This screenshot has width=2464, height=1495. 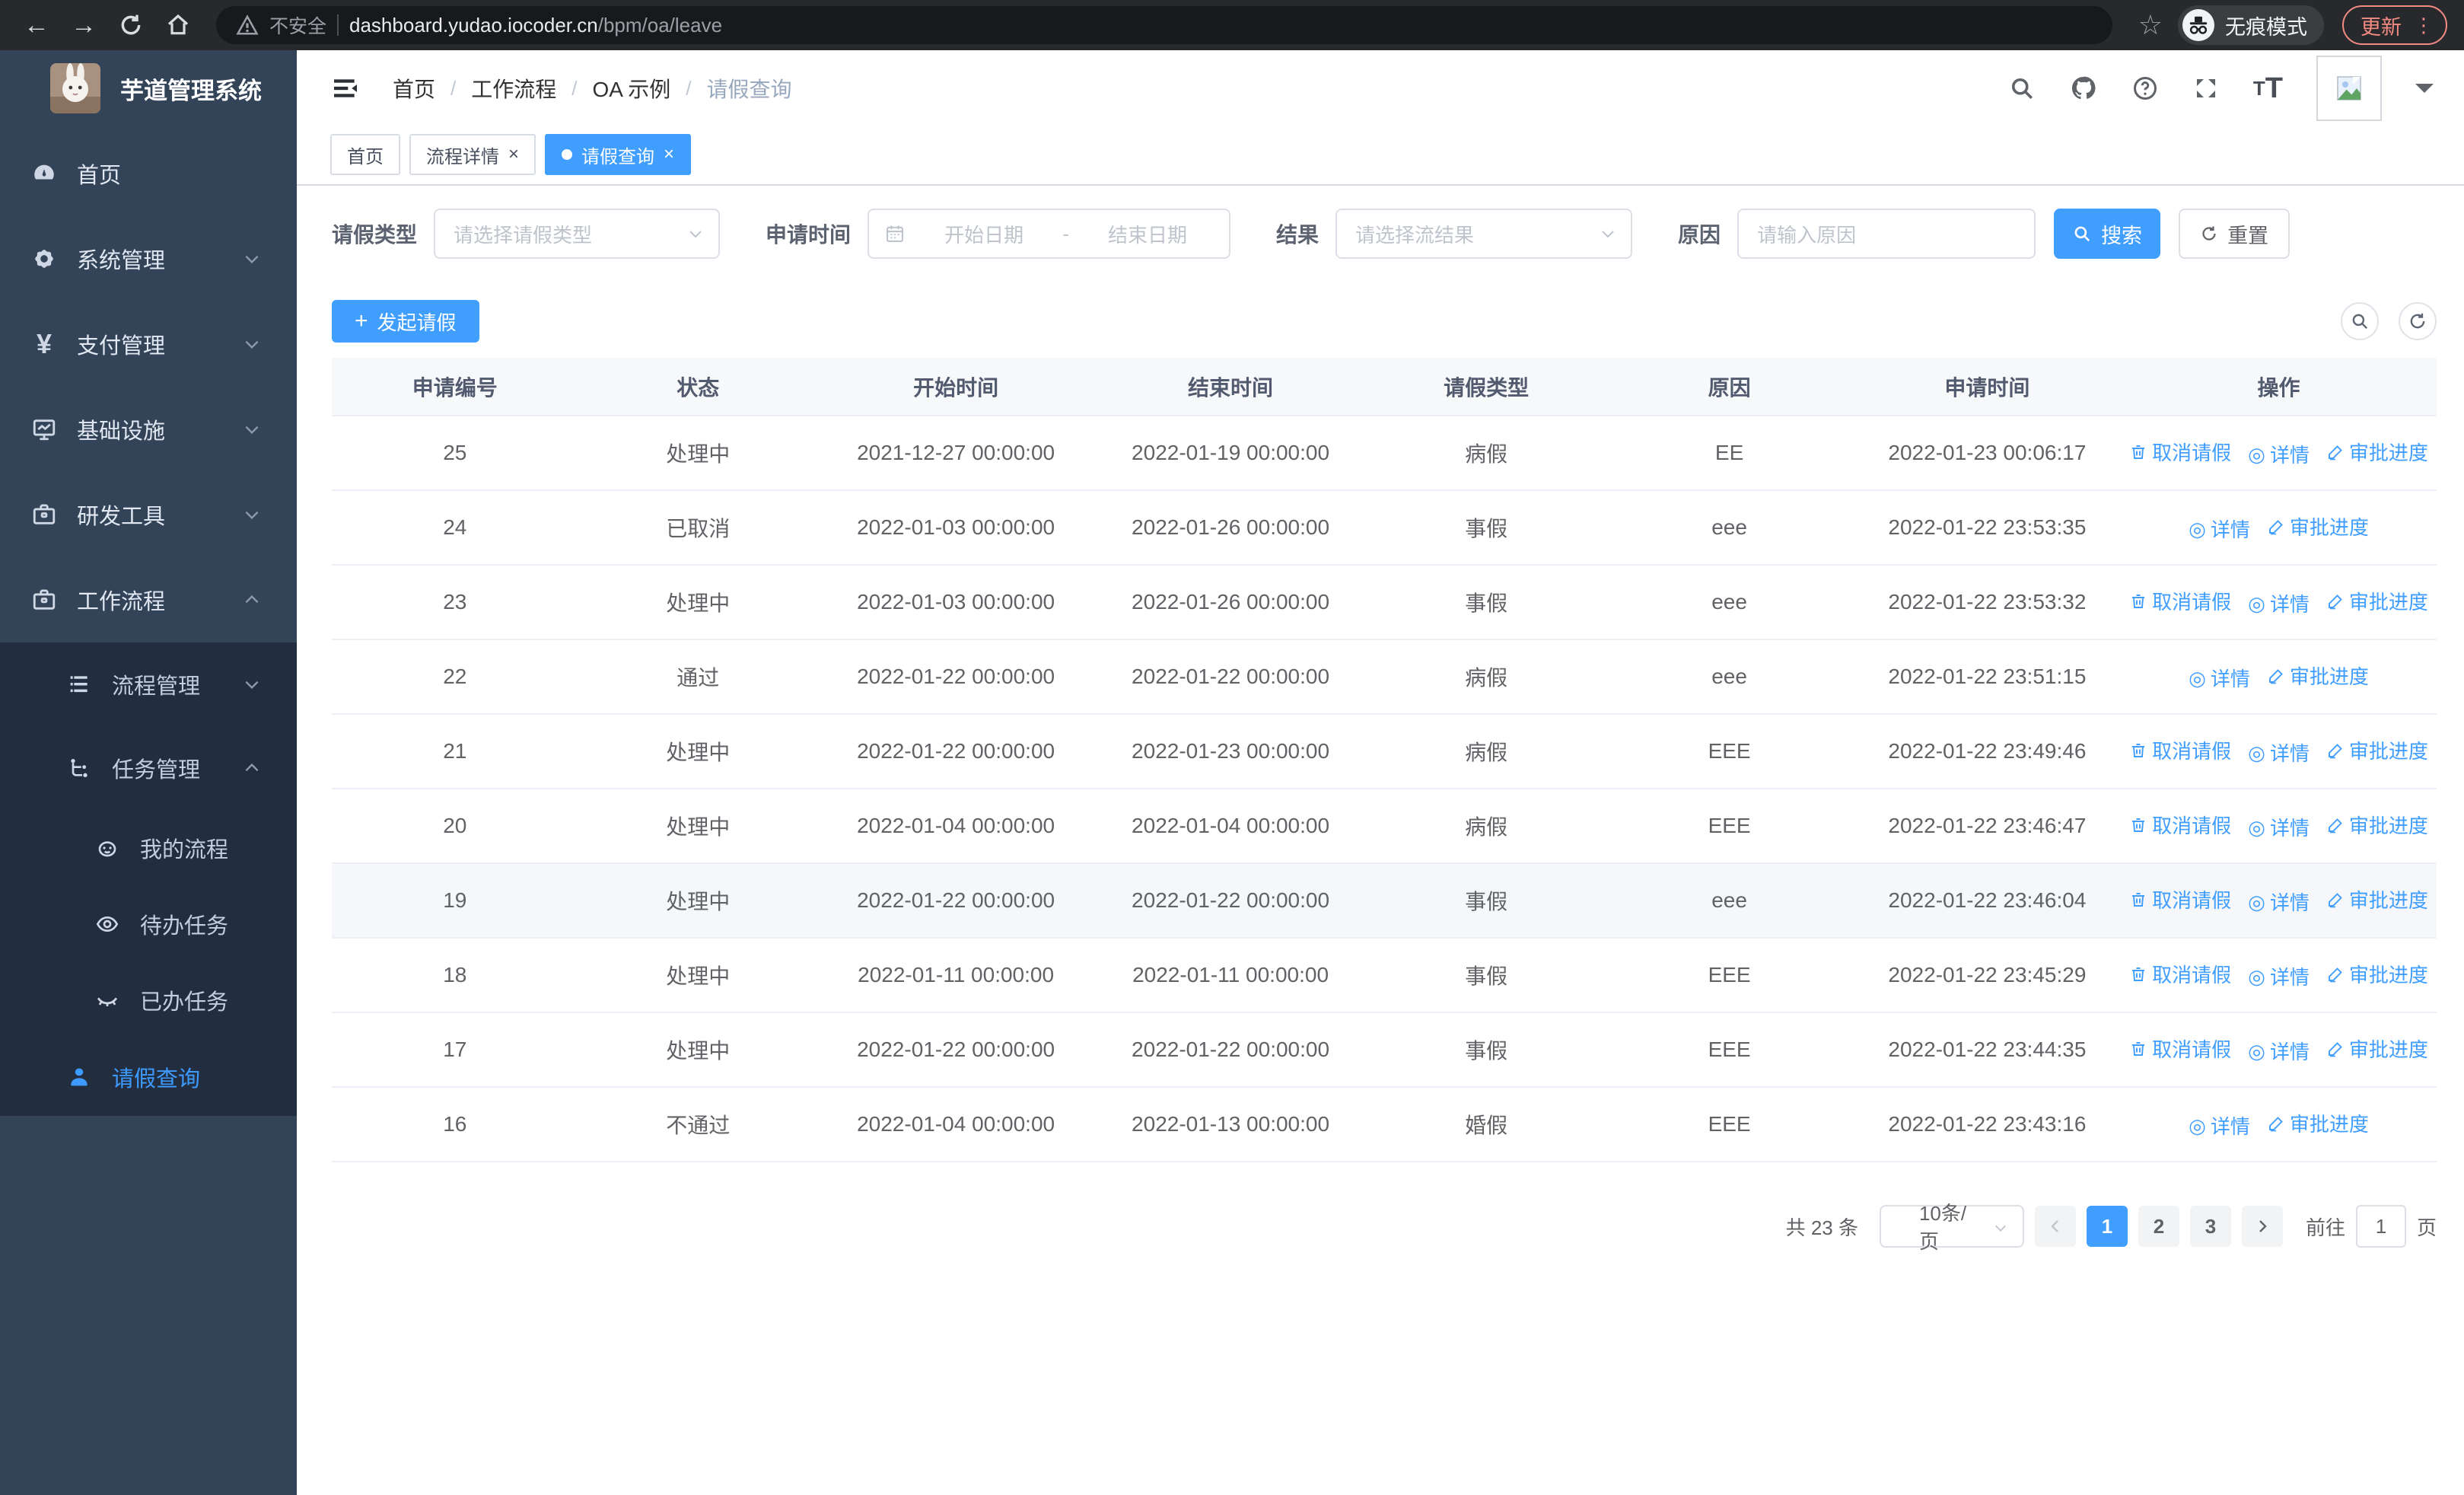 I want to click on sidebar-item-todo-tasks: 待办任务, so click(x=148, y=924).